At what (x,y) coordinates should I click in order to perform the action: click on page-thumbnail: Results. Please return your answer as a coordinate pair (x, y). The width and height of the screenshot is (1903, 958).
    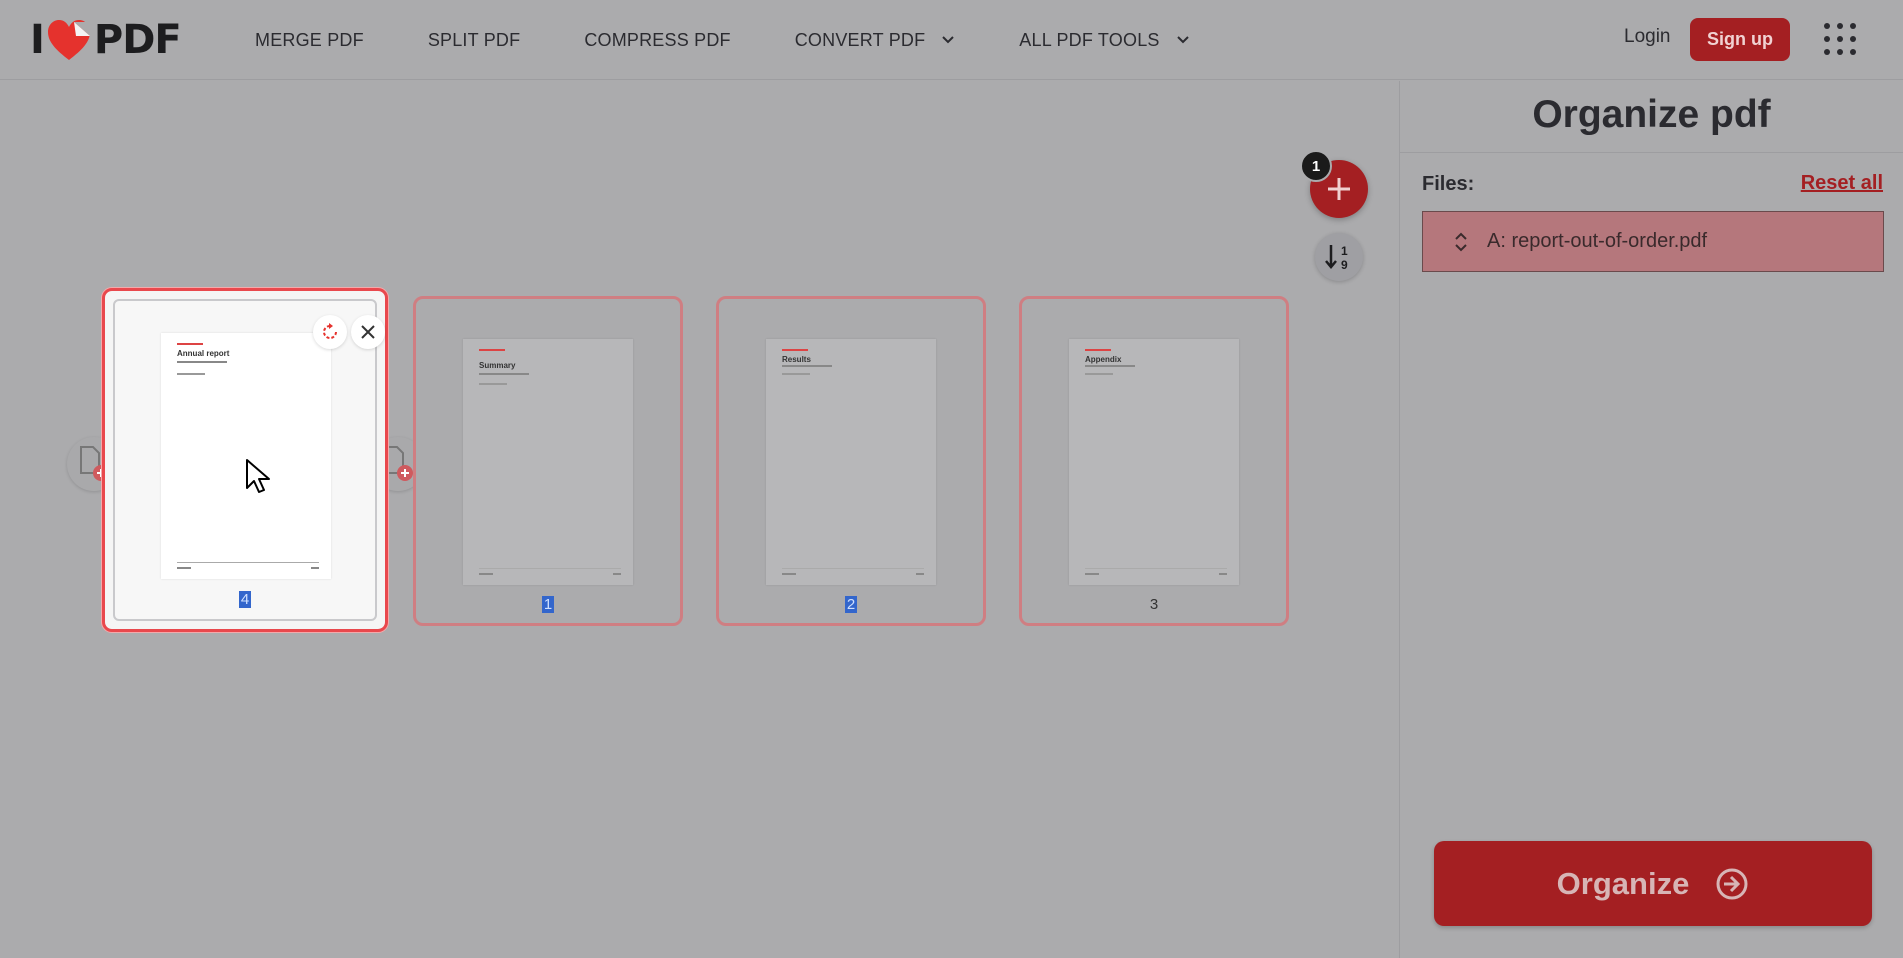
    Looking at the image, I should click on (851, 462).